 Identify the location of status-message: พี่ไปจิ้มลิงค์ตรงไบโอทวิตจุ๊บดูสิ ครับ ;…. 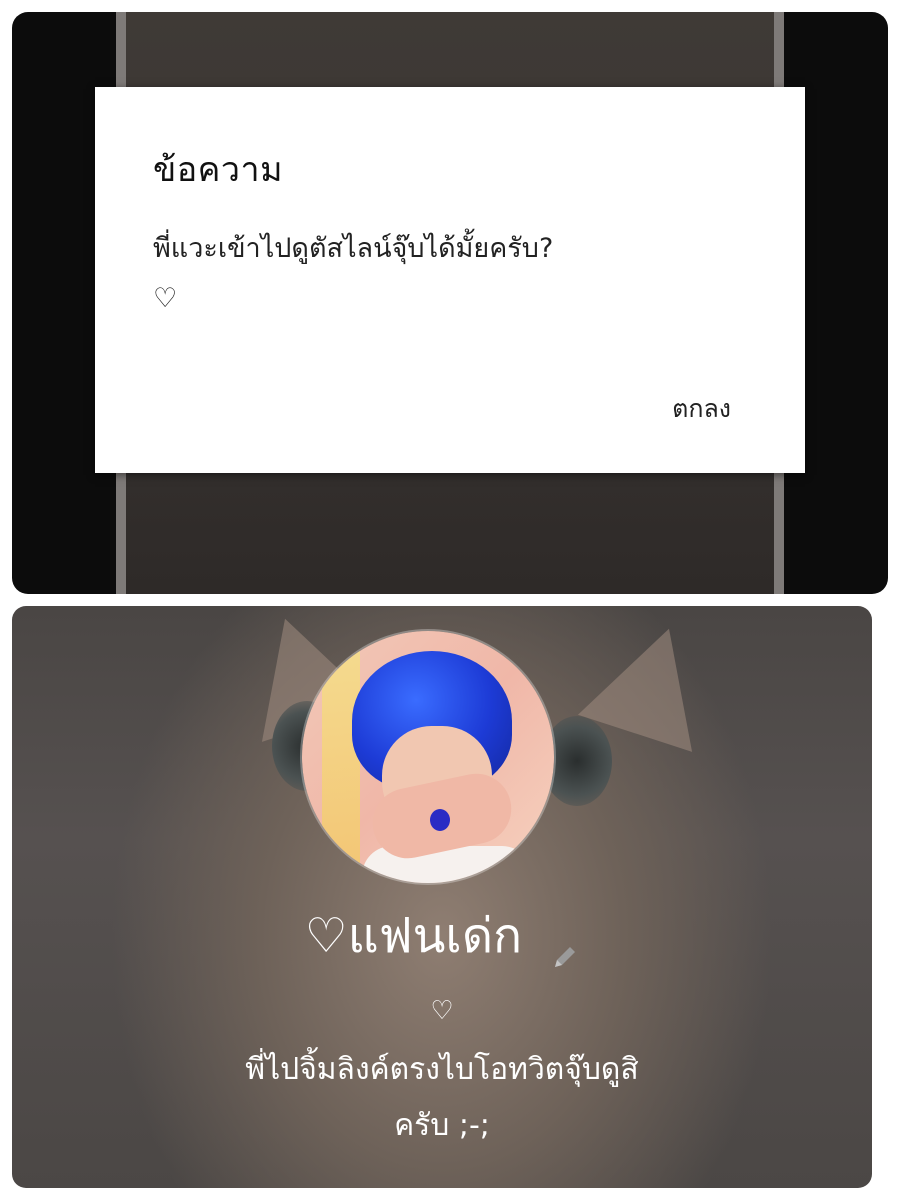
(442, 1097).